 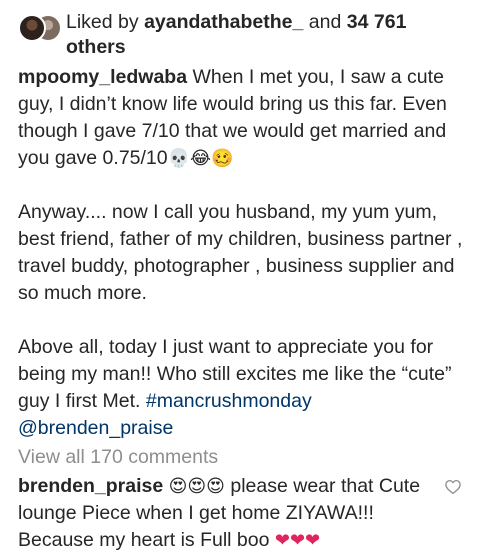 I want to click on likes-suffix: others, so click(x=96, y=47).